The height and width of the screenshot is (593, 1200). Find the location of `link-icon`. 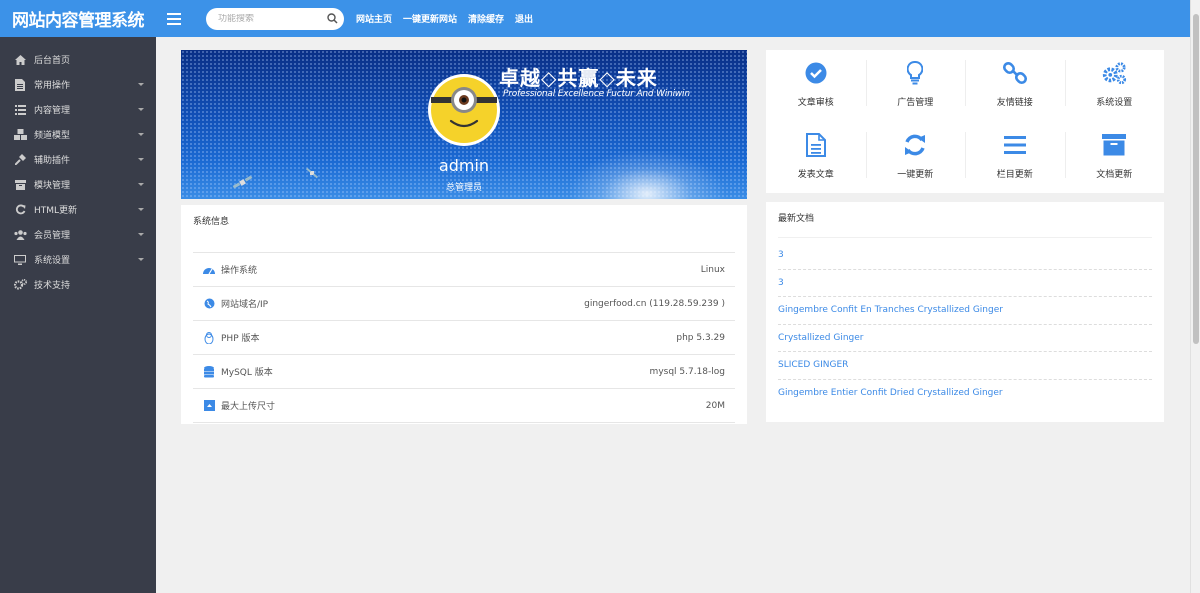

link-icon is located at coordinates (1015, 73).